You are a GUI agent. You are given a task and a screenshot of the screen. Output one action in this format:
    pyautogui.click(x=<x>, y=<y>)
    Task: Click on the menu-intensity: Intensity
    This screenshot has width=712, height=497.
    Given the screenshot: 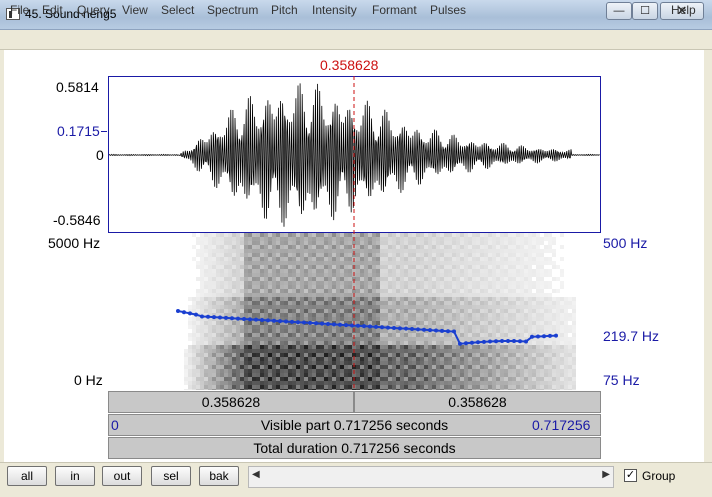 What is the action you would take?
    pyautogui.click(x=334, y=10)
    